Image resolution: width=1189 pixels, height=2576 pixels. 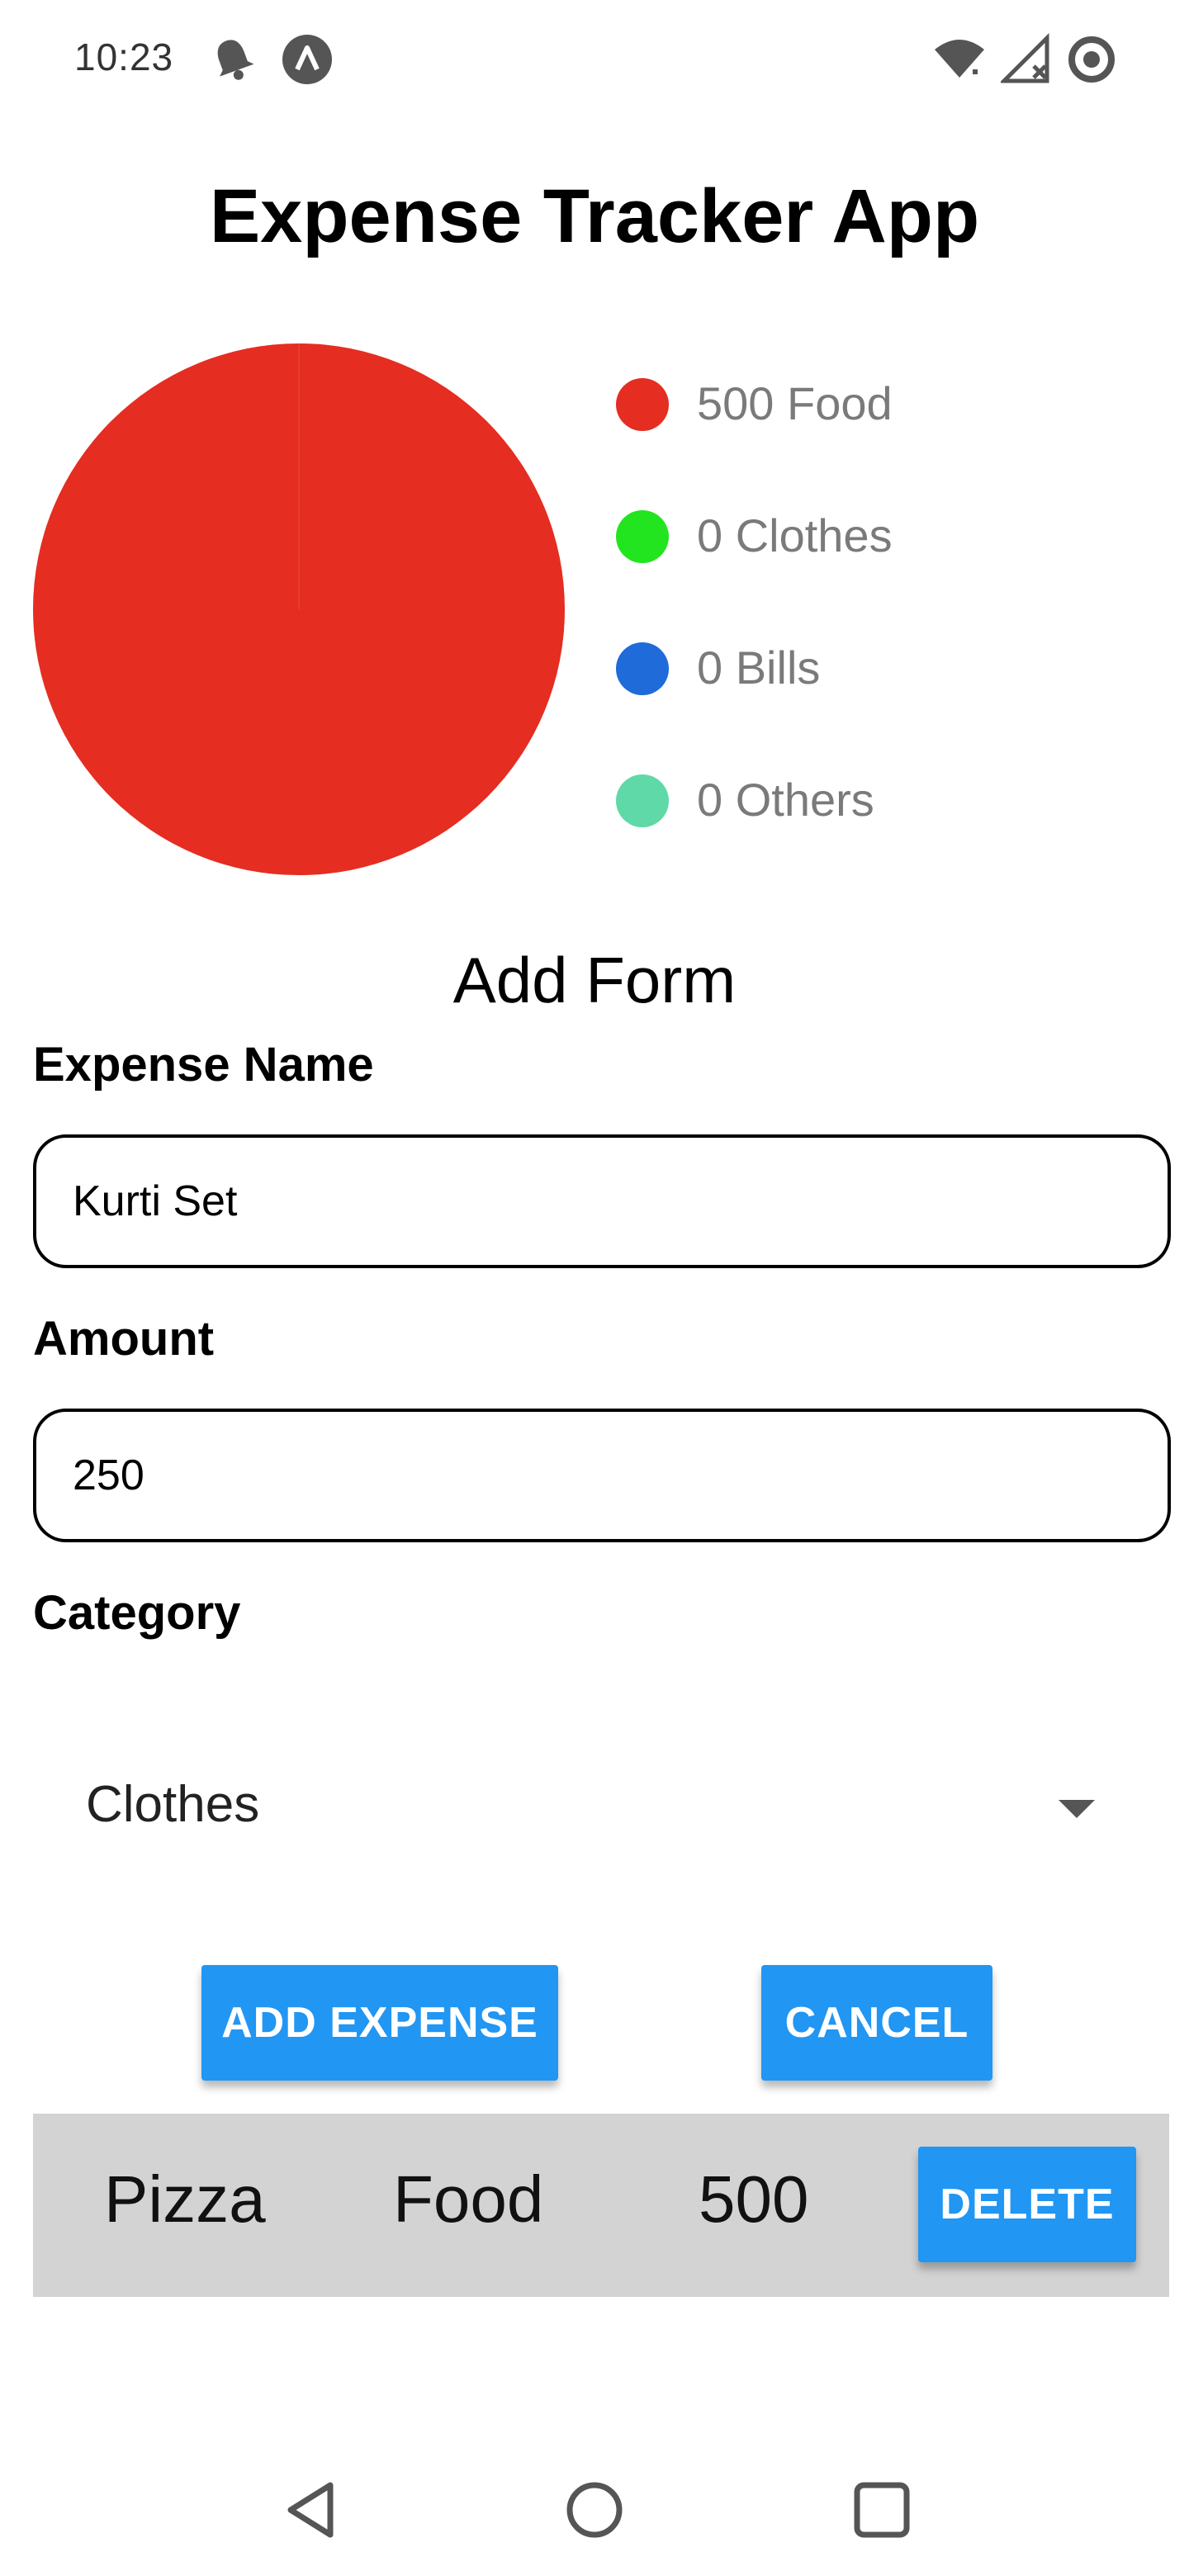 What do you see at coordinates (759, 668) in the screenshot?
I see `legend-label-bills: 0 Bills` at bounding box center [759, 668].